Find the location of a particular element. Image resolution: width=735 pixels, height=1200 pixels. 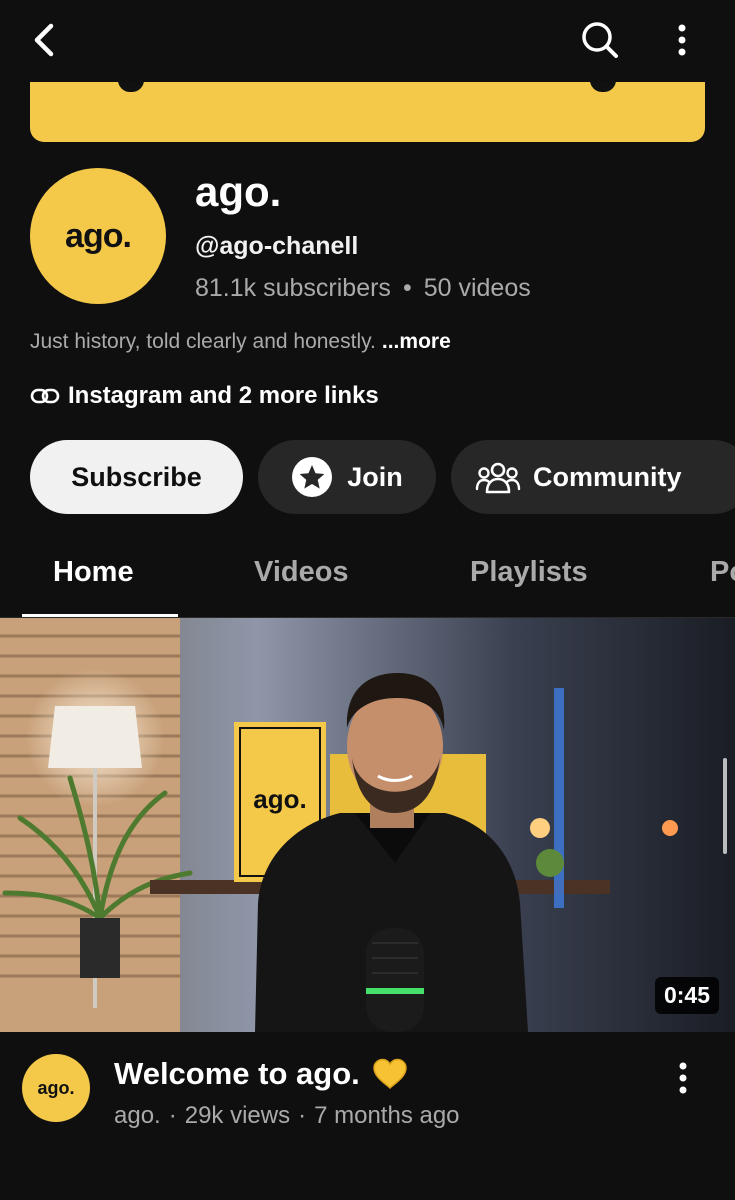

channel-handle: @ago-chanell is located at coordinates (277, 246).